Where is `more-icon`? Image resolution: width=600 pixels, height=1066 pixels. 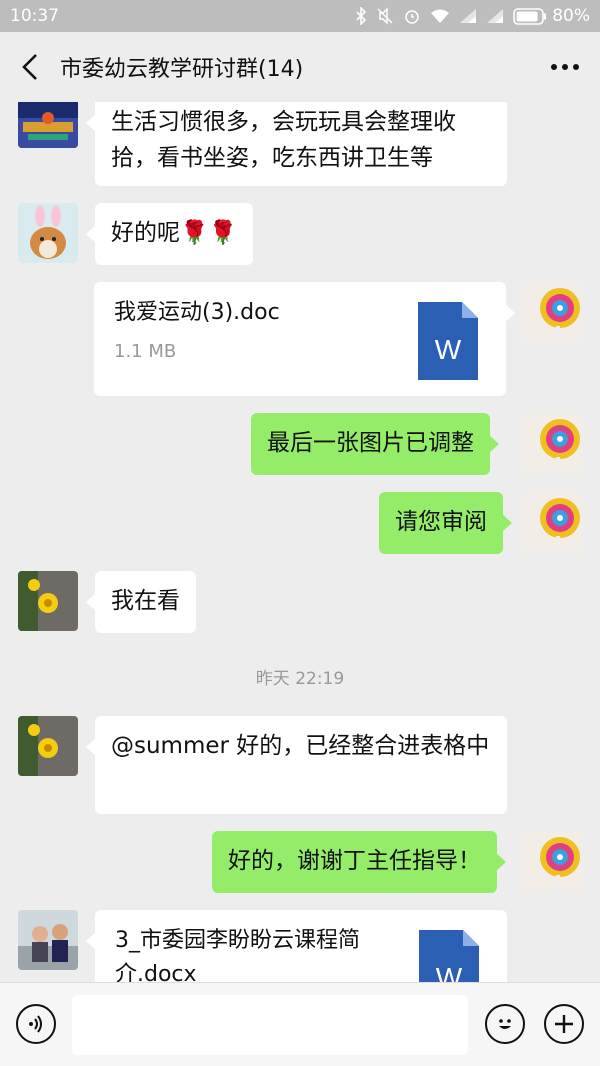 more-icon is located at coordinates (565, 67).